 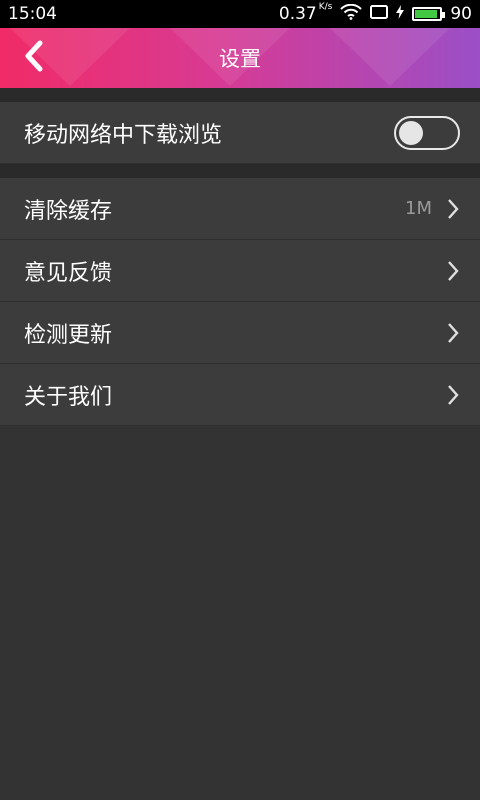 I want to click on setting-check-update: 检测更新, so click(x=240, y=333).